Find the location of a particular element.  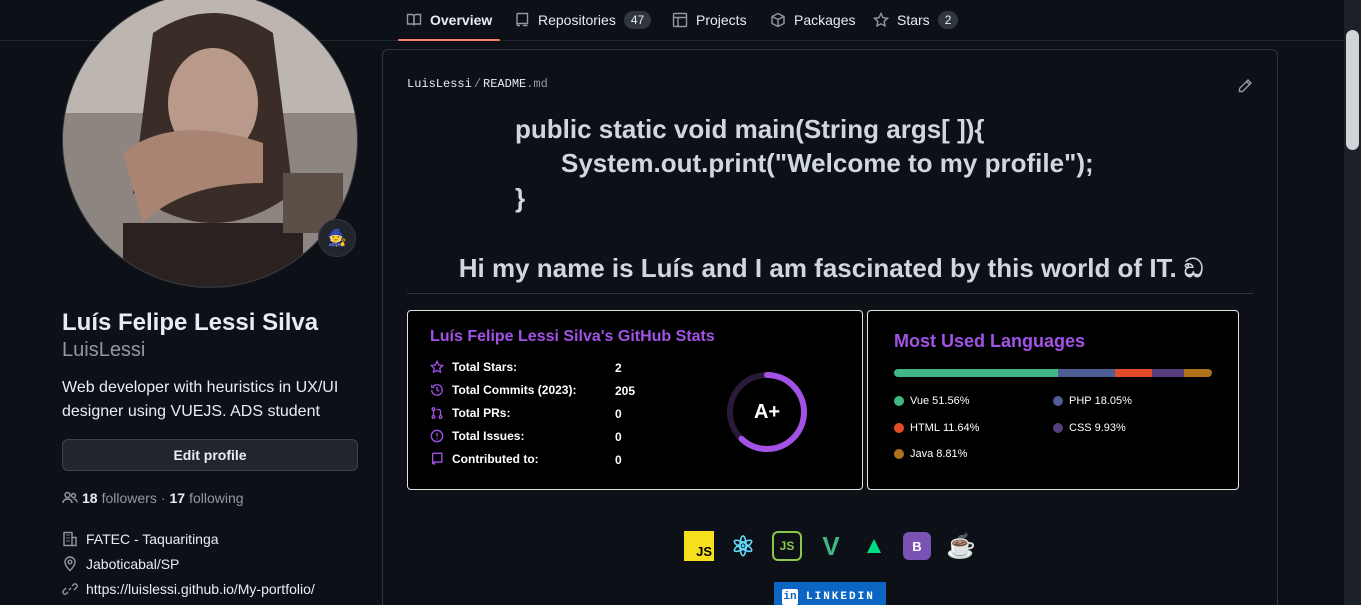

profile-login: LuisLessi is located at coordinates (104, 350).